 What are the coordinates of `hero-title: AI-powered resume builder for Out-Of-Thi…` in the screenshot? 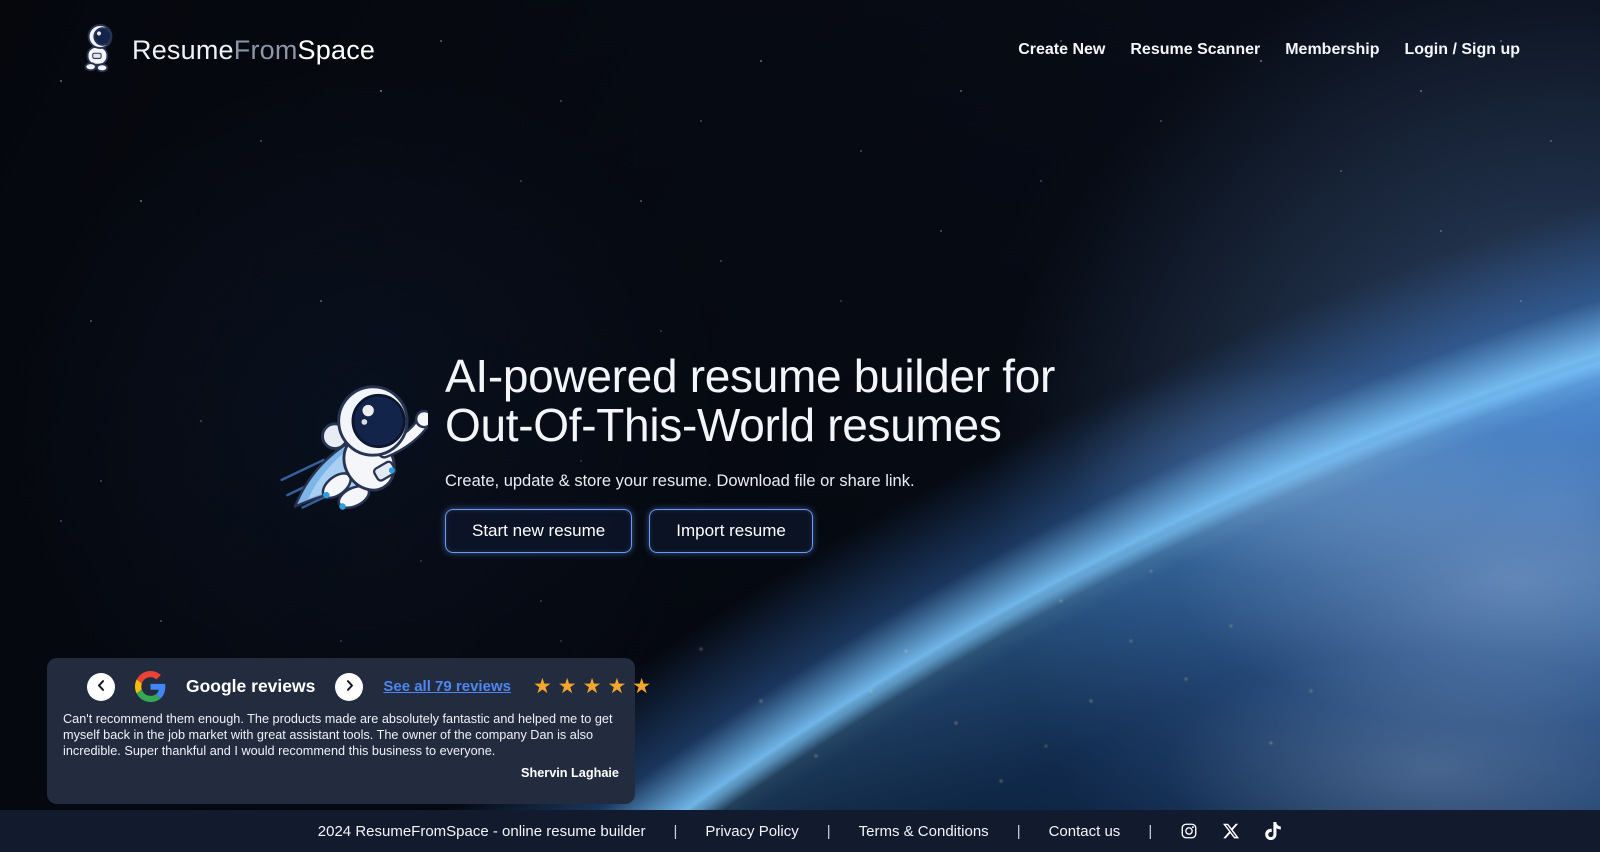 It's located at (750, 401).